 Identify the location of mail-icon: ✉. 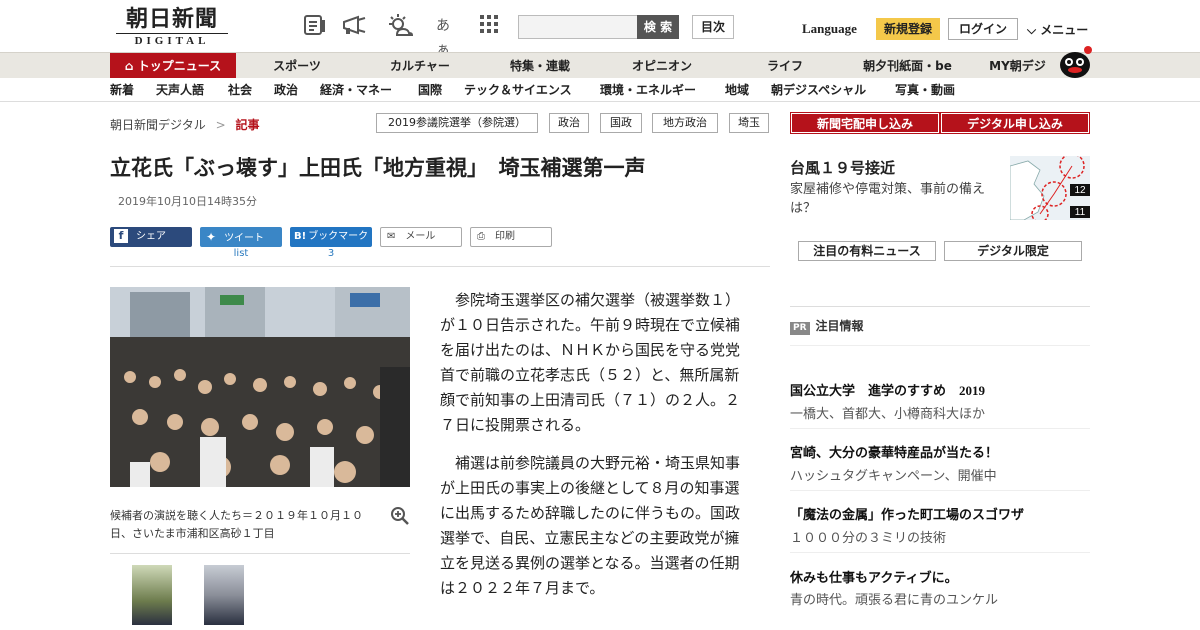
(391, 236).